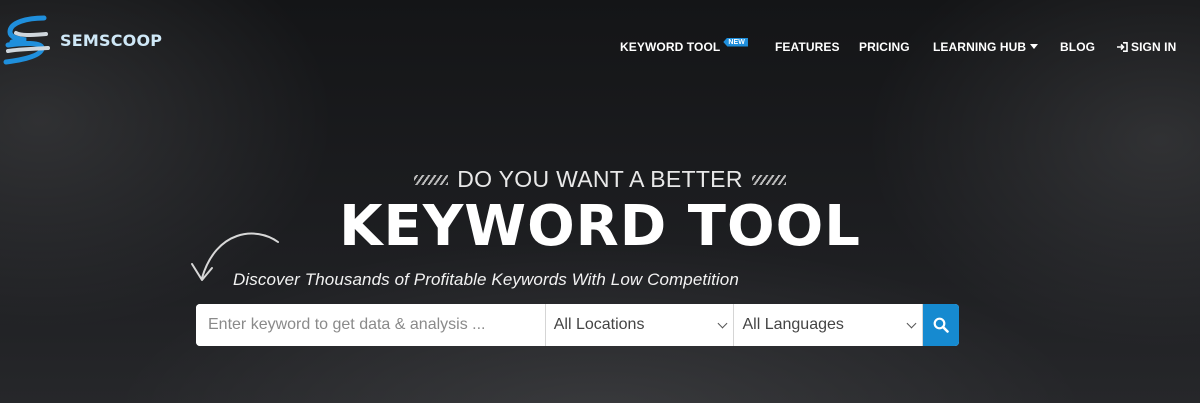 The height and width of the screenshot is (403, 1200). Describe the element at coordinates (431, 179) in the screenshot. I see `hatch-decoration-left` at that location.